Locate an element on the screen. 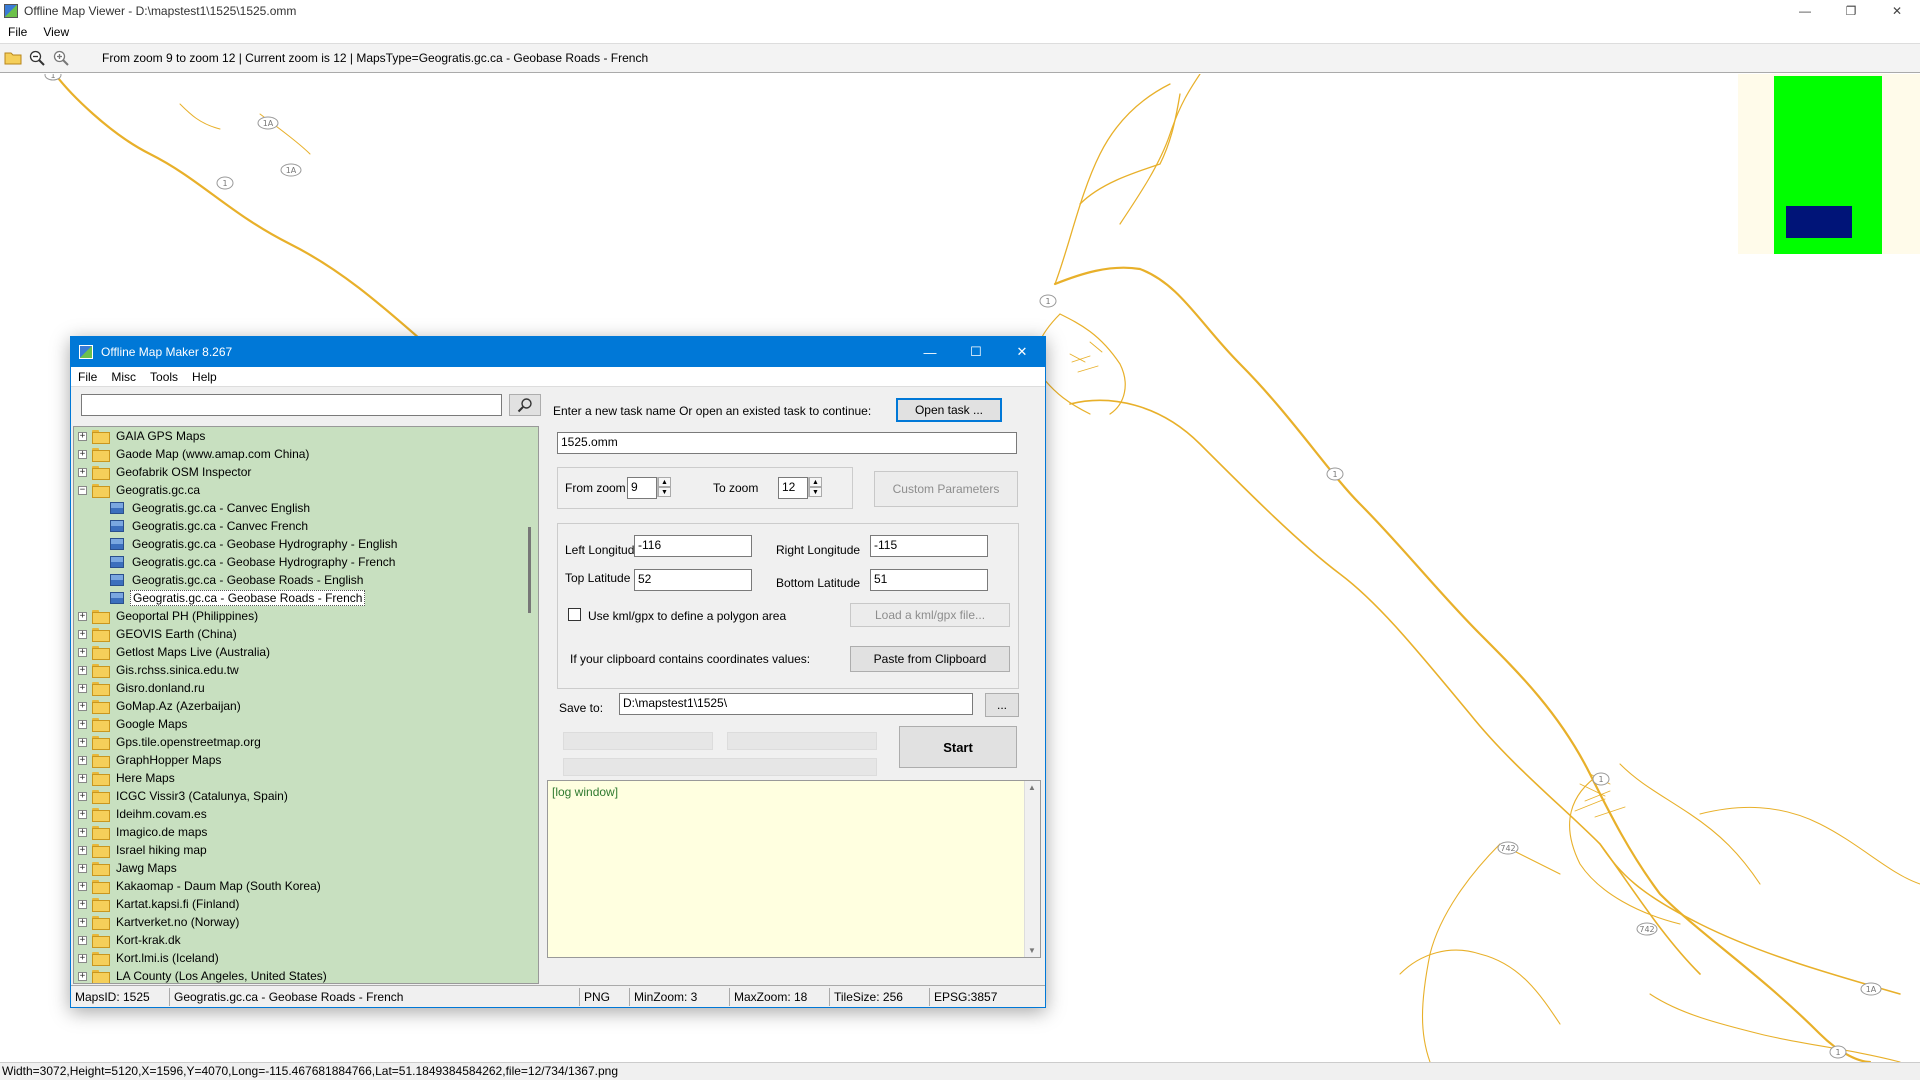 The height and width of the screenshot is (1080, 1920). tree-item: + Imagico.de maps is located at coordinates (306, 832).